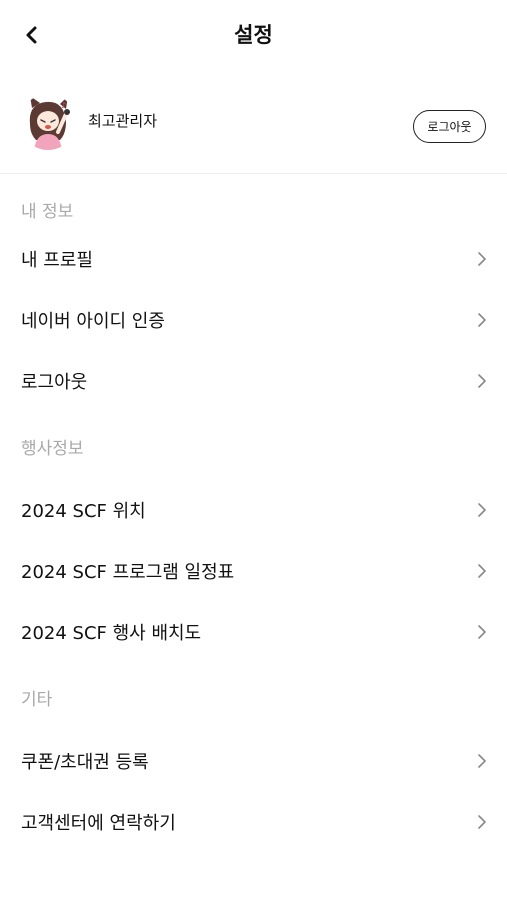 Image resolution: width=507 pixels, height=900 pixels. What do you see at coordinates (98, 823) in the screenshot?
I see `menu-item-label: 고객센터에 연락하기` at bounding box center [98, 823].